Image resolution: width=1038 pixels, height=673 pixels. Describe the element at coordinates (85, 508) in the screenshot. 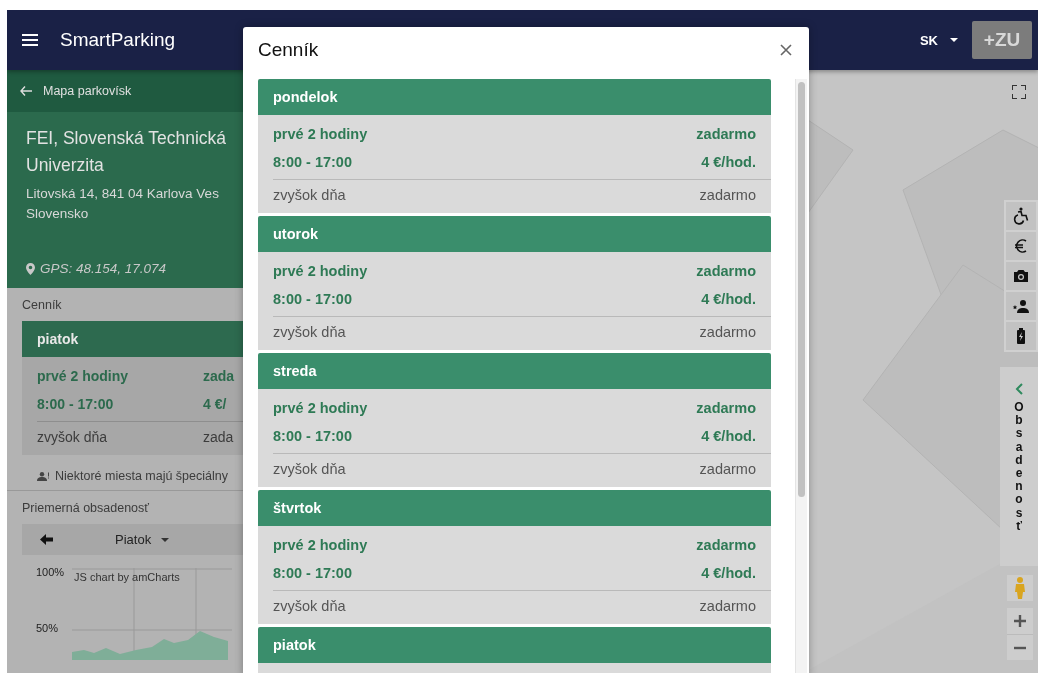

I see `section-label: Priemerná obsadenosť` at that location.